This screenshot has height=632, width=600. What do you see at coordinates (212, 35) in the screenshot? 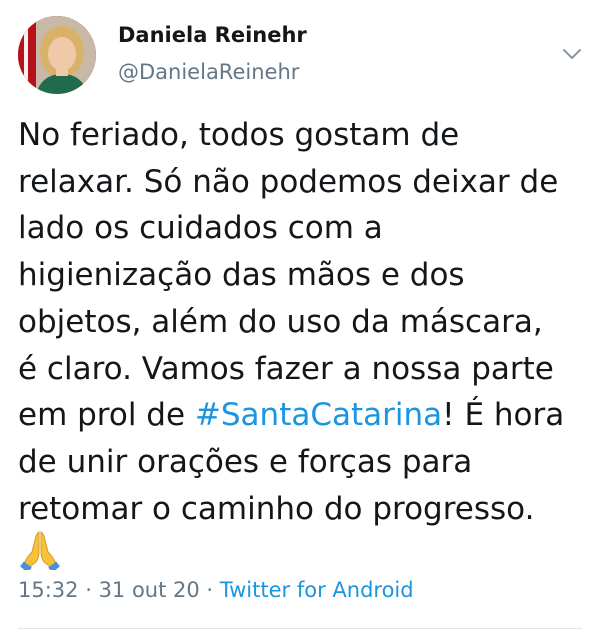
I see `author-name: Daniela Reinehr` at bounding box center [212, 35].